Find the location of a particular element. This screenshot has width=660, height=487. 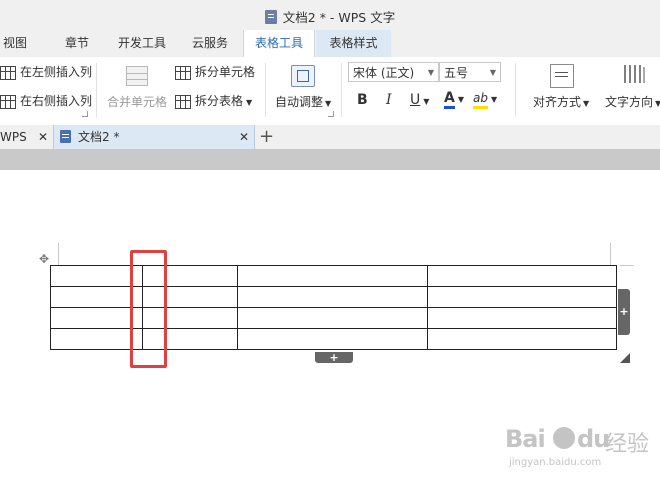

text-direction-button: 文字方向 ▼ is located at coordinates (632, 101).